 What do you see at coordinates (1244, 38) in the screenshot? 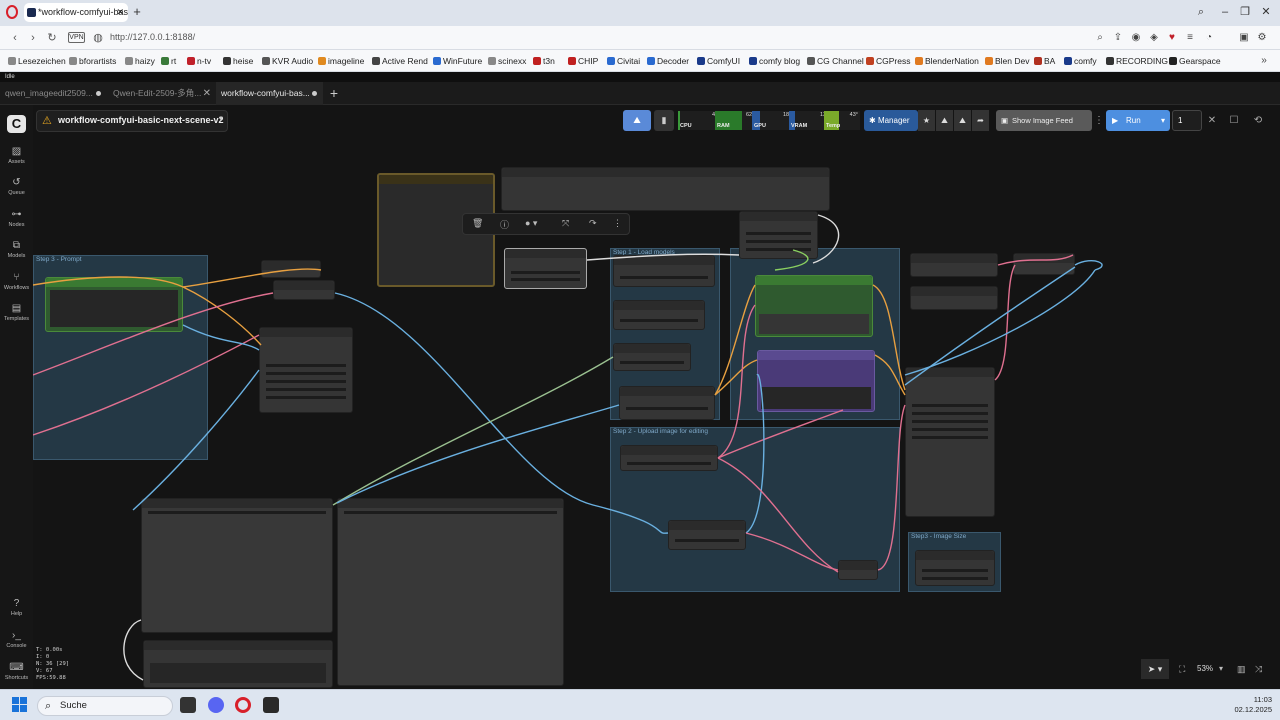
I see `extensions-icon: ▣` at bounding box center [1244, 38].